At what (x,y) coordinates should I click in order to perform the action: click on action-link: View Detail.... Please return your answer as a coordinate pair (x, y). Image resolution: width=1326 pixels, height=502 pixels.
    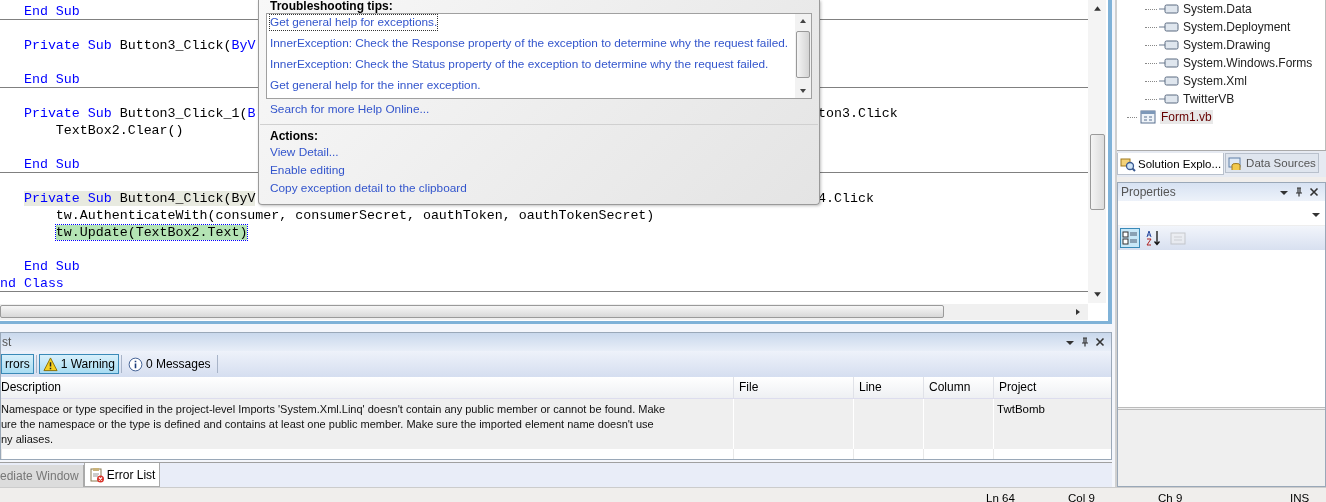
    Looking at the image, I should click on (304, 152).